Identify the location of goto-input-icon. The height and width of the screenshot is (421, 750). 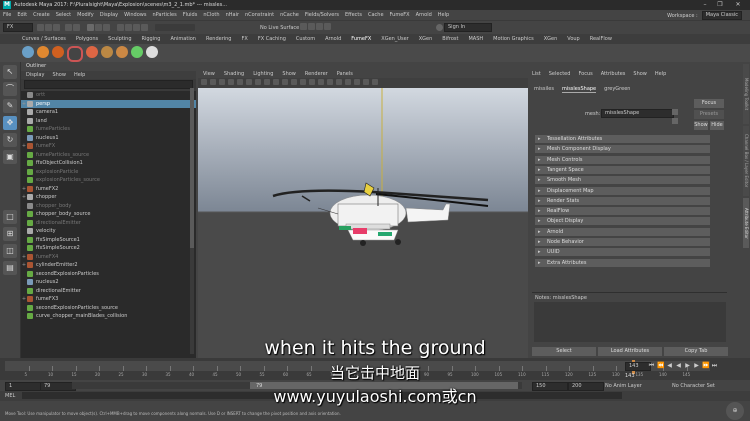
(675, 112).